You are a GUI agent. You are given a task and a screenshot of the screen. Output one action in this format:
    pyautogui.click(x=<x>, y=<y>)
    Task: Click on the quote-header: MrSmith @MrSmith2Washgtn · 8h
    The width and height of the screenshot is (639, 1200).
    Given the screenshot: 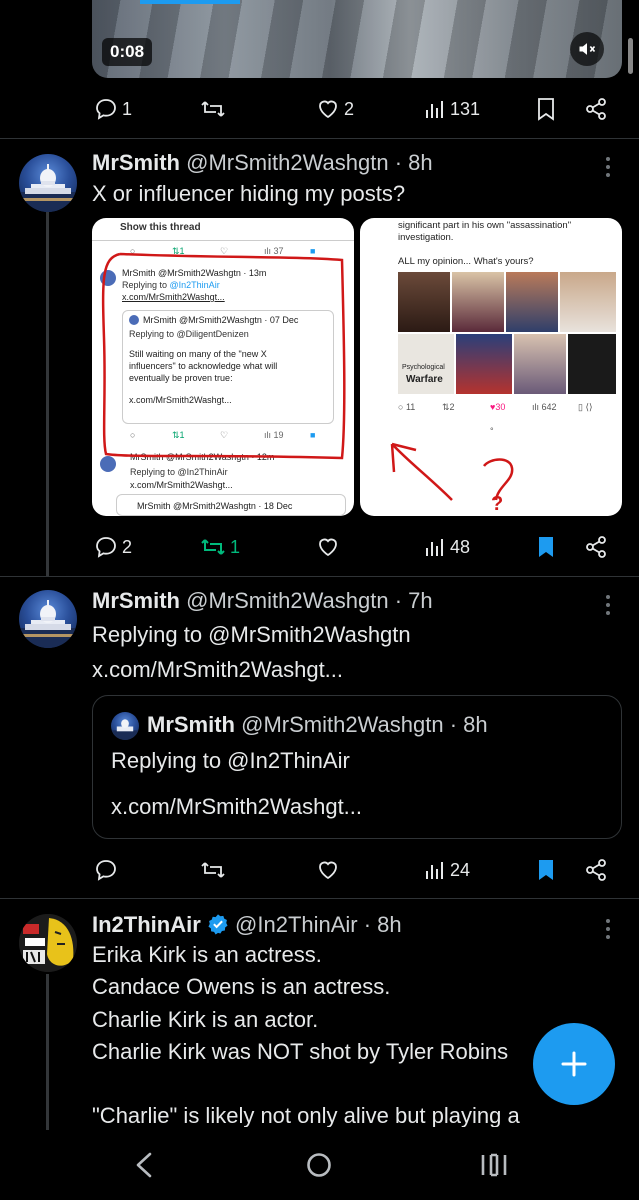 What is the action you would take?
    pyautogui.click(x=317, y=725)
    